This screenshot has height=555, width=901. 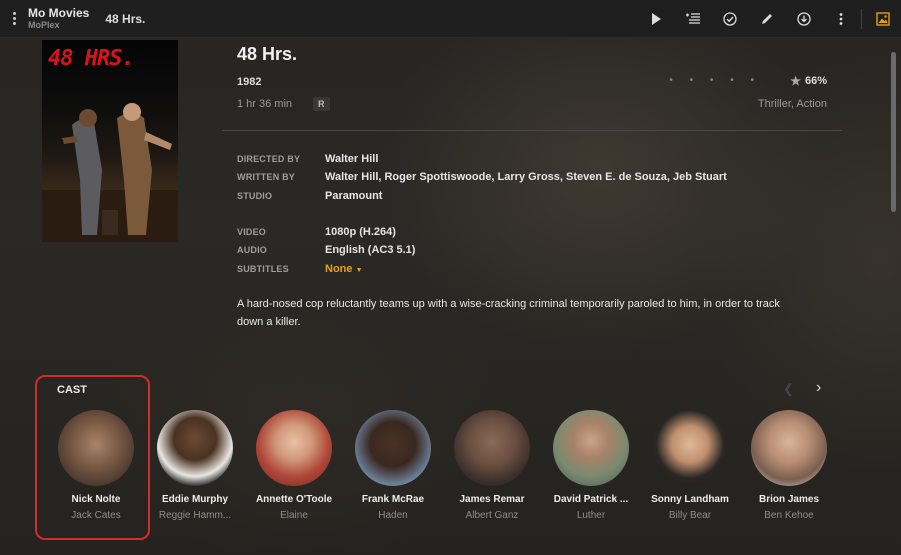 What do you see at coordinates (359, 270) in the screenshot?
I see `chevron-down-icon: ▼` at bounding box center [359, 270].